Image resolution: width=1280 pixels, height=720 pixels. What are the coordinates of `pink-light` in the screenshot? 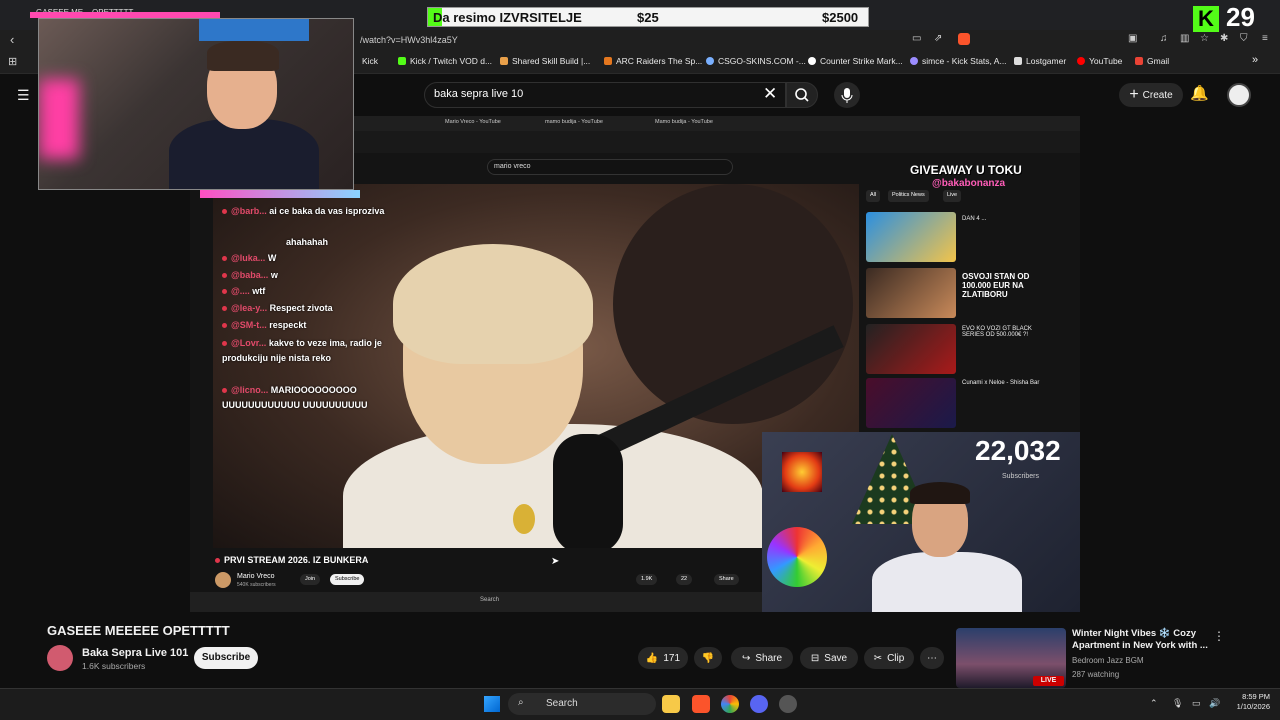 It's located at (59, 119).